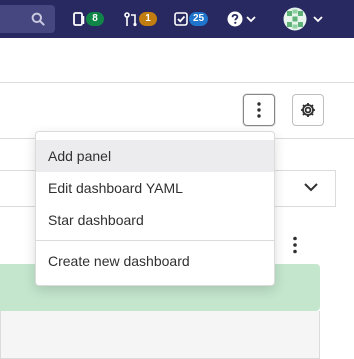 The width and height of the screenshot is (354, 359). What do you see at coordinates (235, 19) in the screenshot?
I see `help-icon` at bounding box center [235, 19].